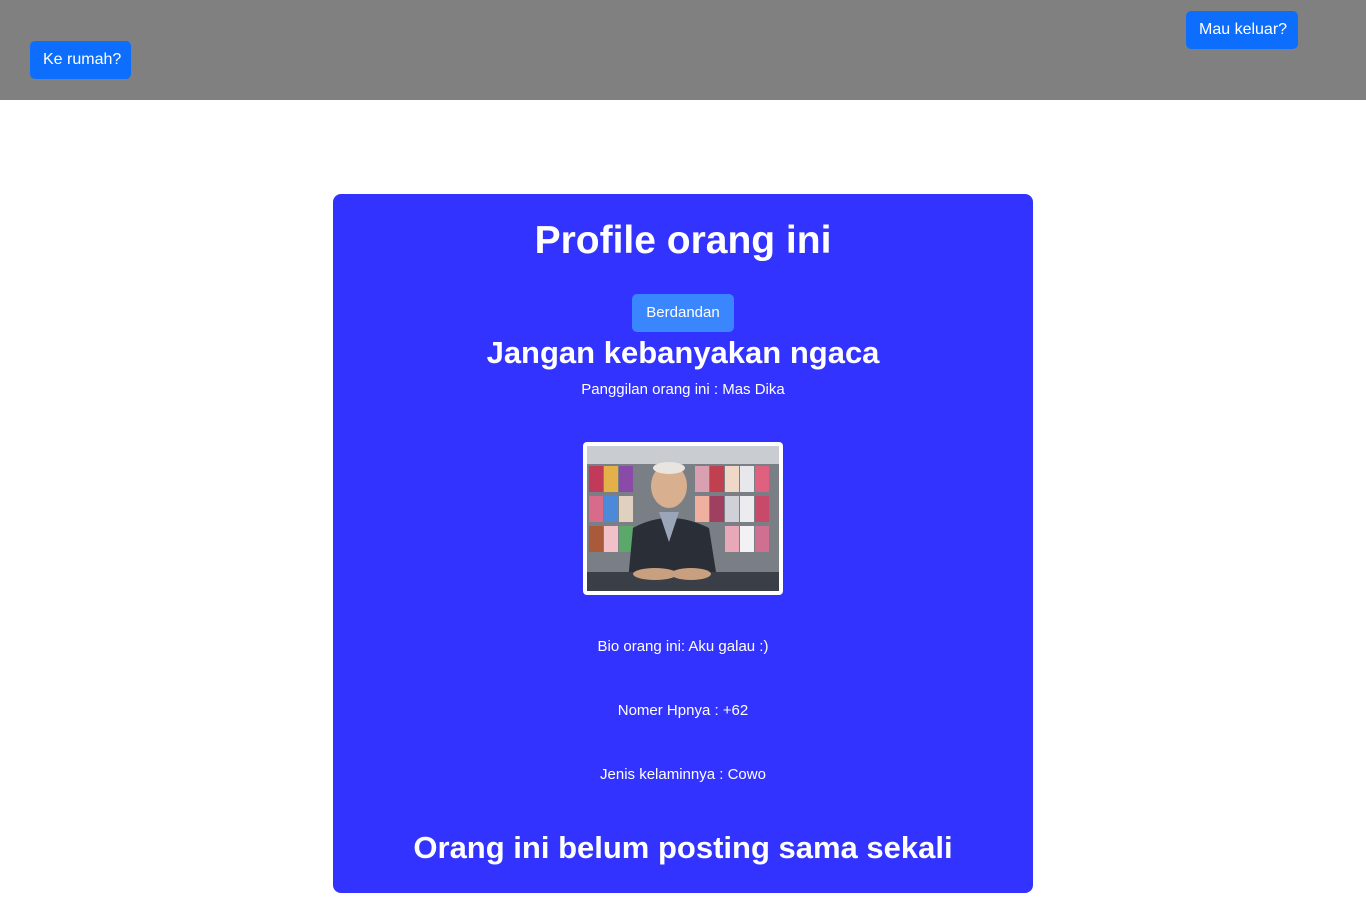 Image resolution: width=1366 pixels, height=903 pixels. Describe the element at coordinates (683, 240) in the screenshot. I see `profile-title: Profile orang ini` at that location.